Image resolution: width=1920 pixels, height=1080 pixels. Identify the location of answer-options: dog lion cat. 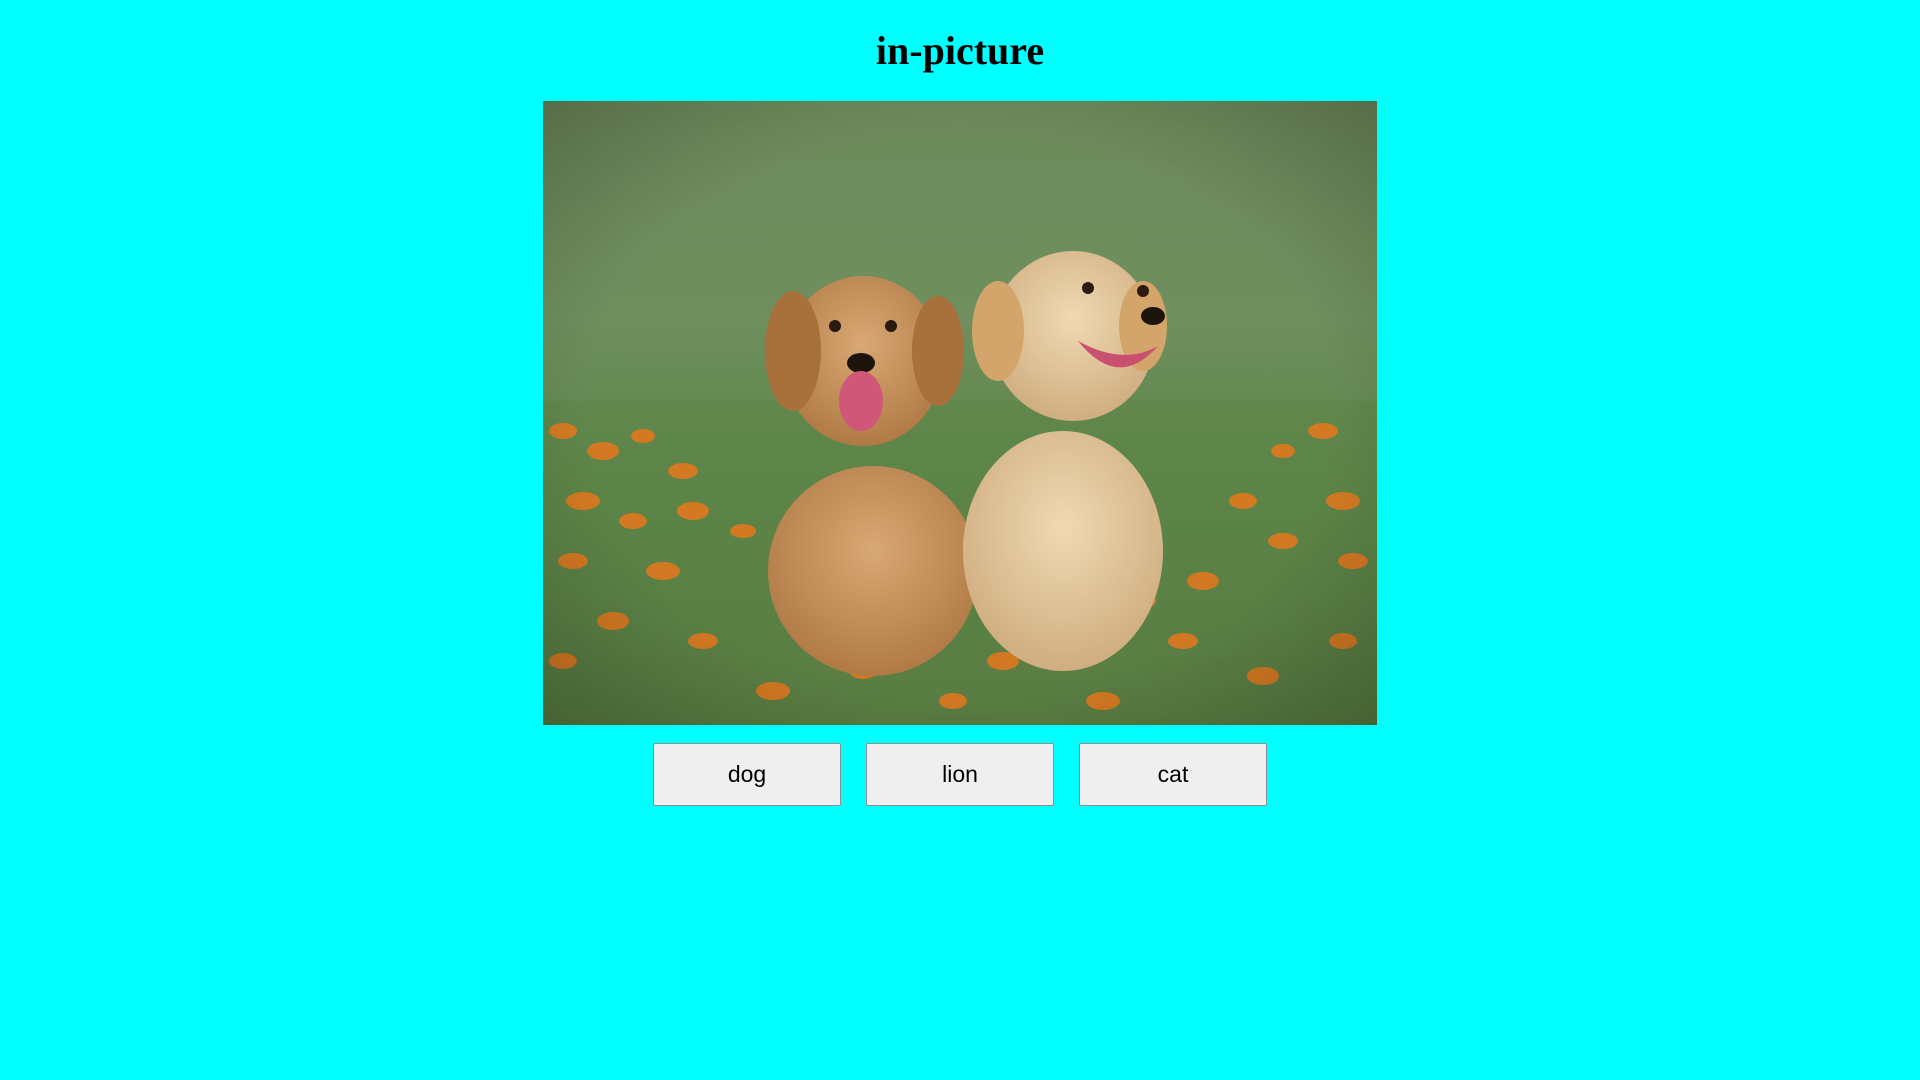
(960, 774).